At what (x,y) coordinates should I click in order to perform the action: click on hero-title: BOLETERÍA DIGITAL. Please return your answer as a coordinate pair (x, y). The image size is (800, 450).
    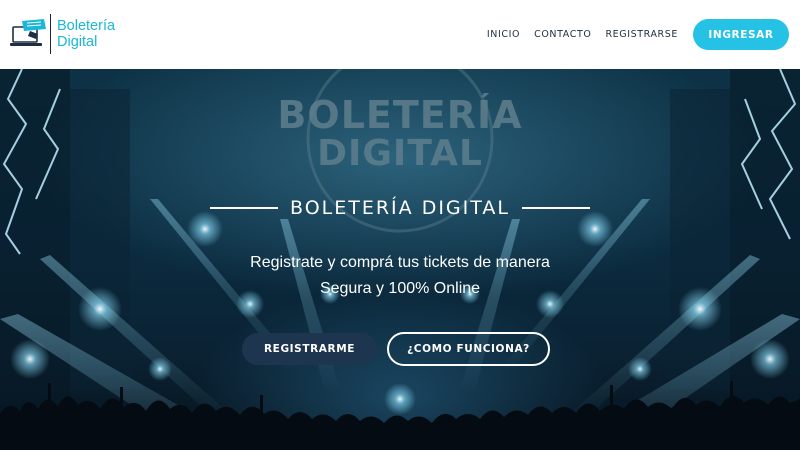
    Looking at the image, I should click on (400, 208).